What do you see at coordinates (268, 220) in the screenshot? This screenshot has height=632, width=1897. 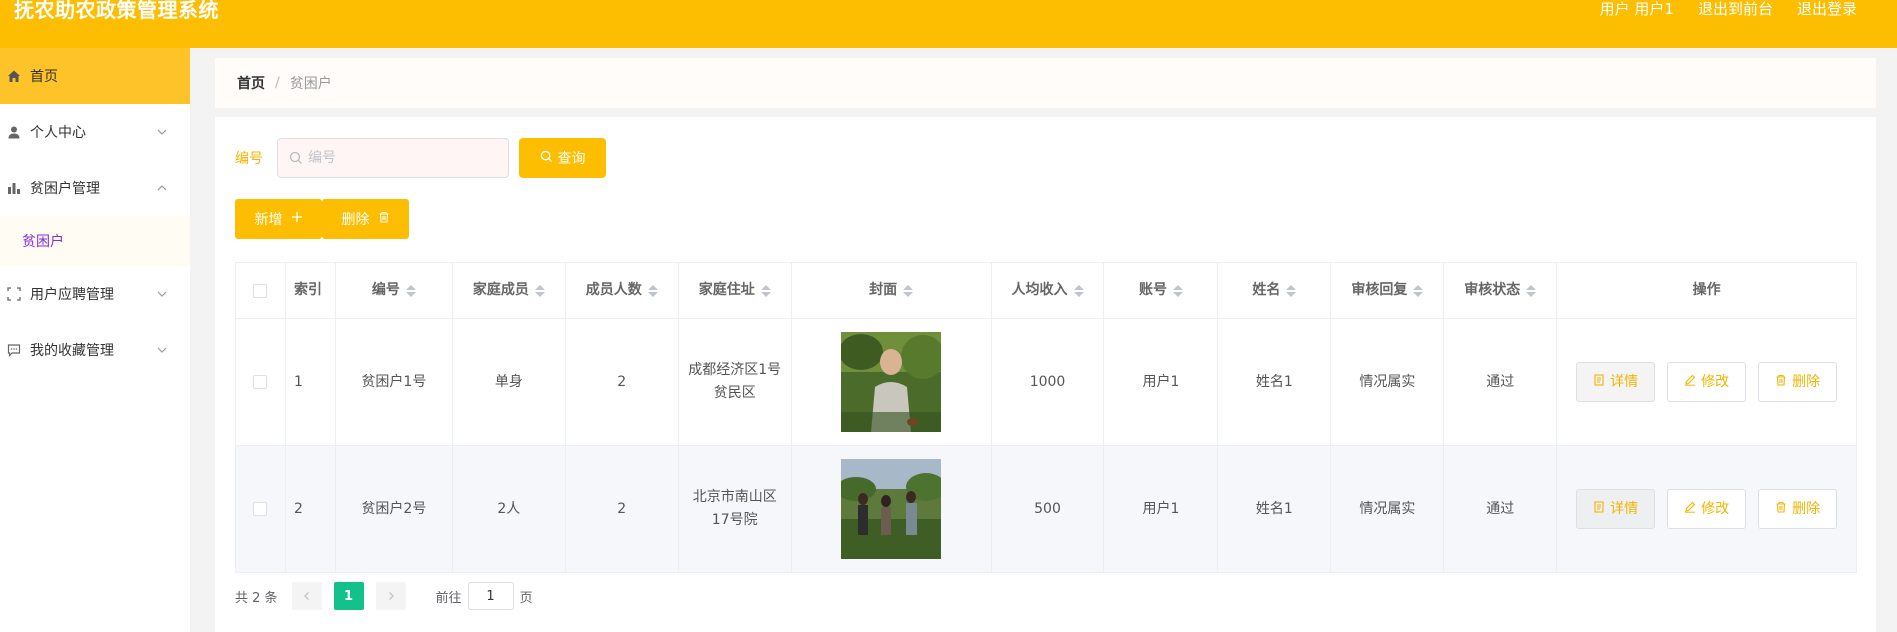 I see `add-button-label: 新增` at bounding box center [268, 220].